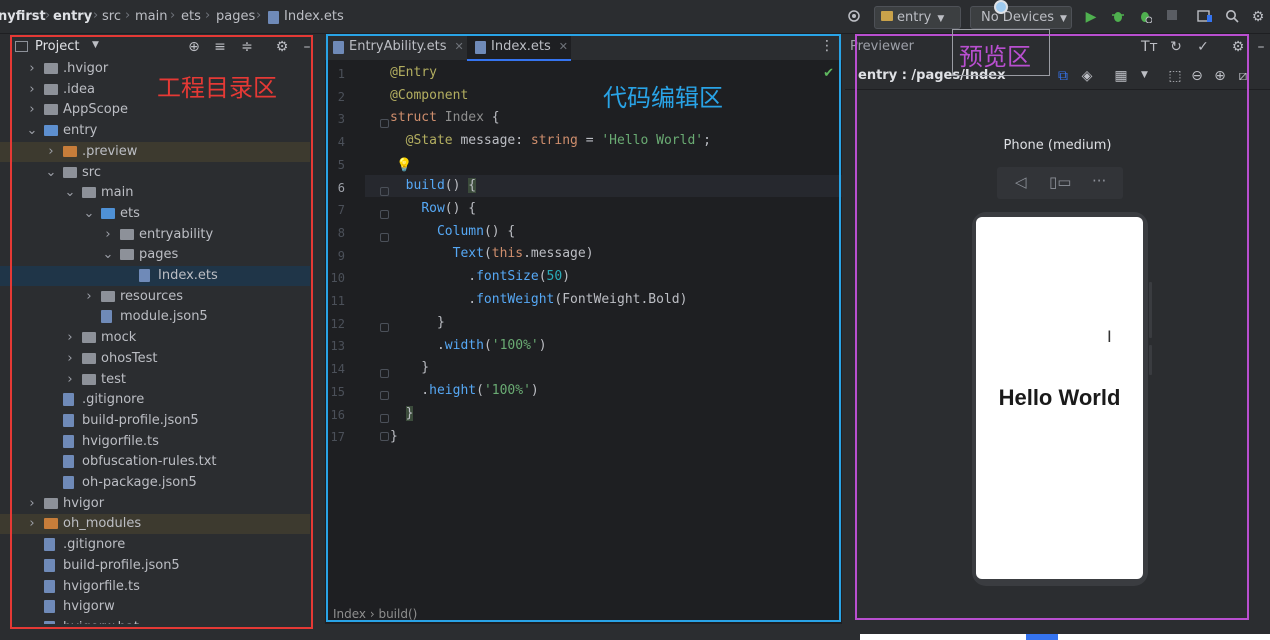  What do you see at coordinates (519, 47) in the screenshot?
I see `tab-index: Index.ets ✕` at bounding box center [519, 47].